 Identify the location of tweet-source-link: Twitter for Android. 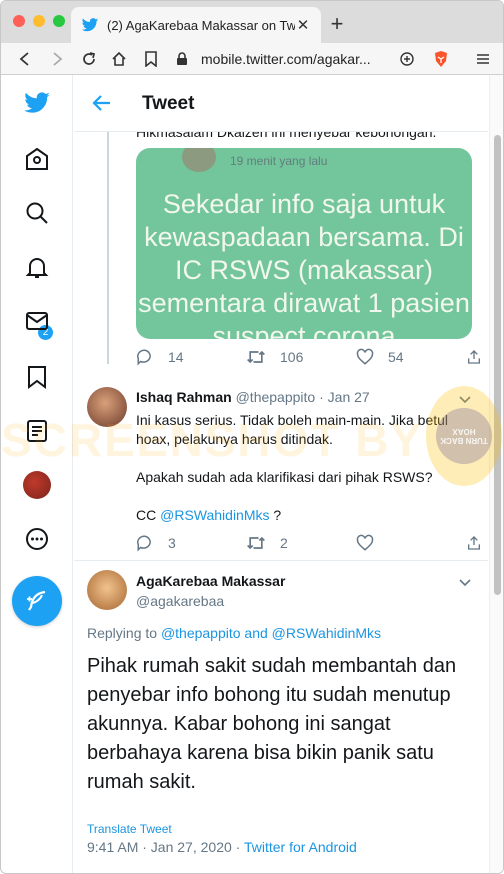
(300, 847).